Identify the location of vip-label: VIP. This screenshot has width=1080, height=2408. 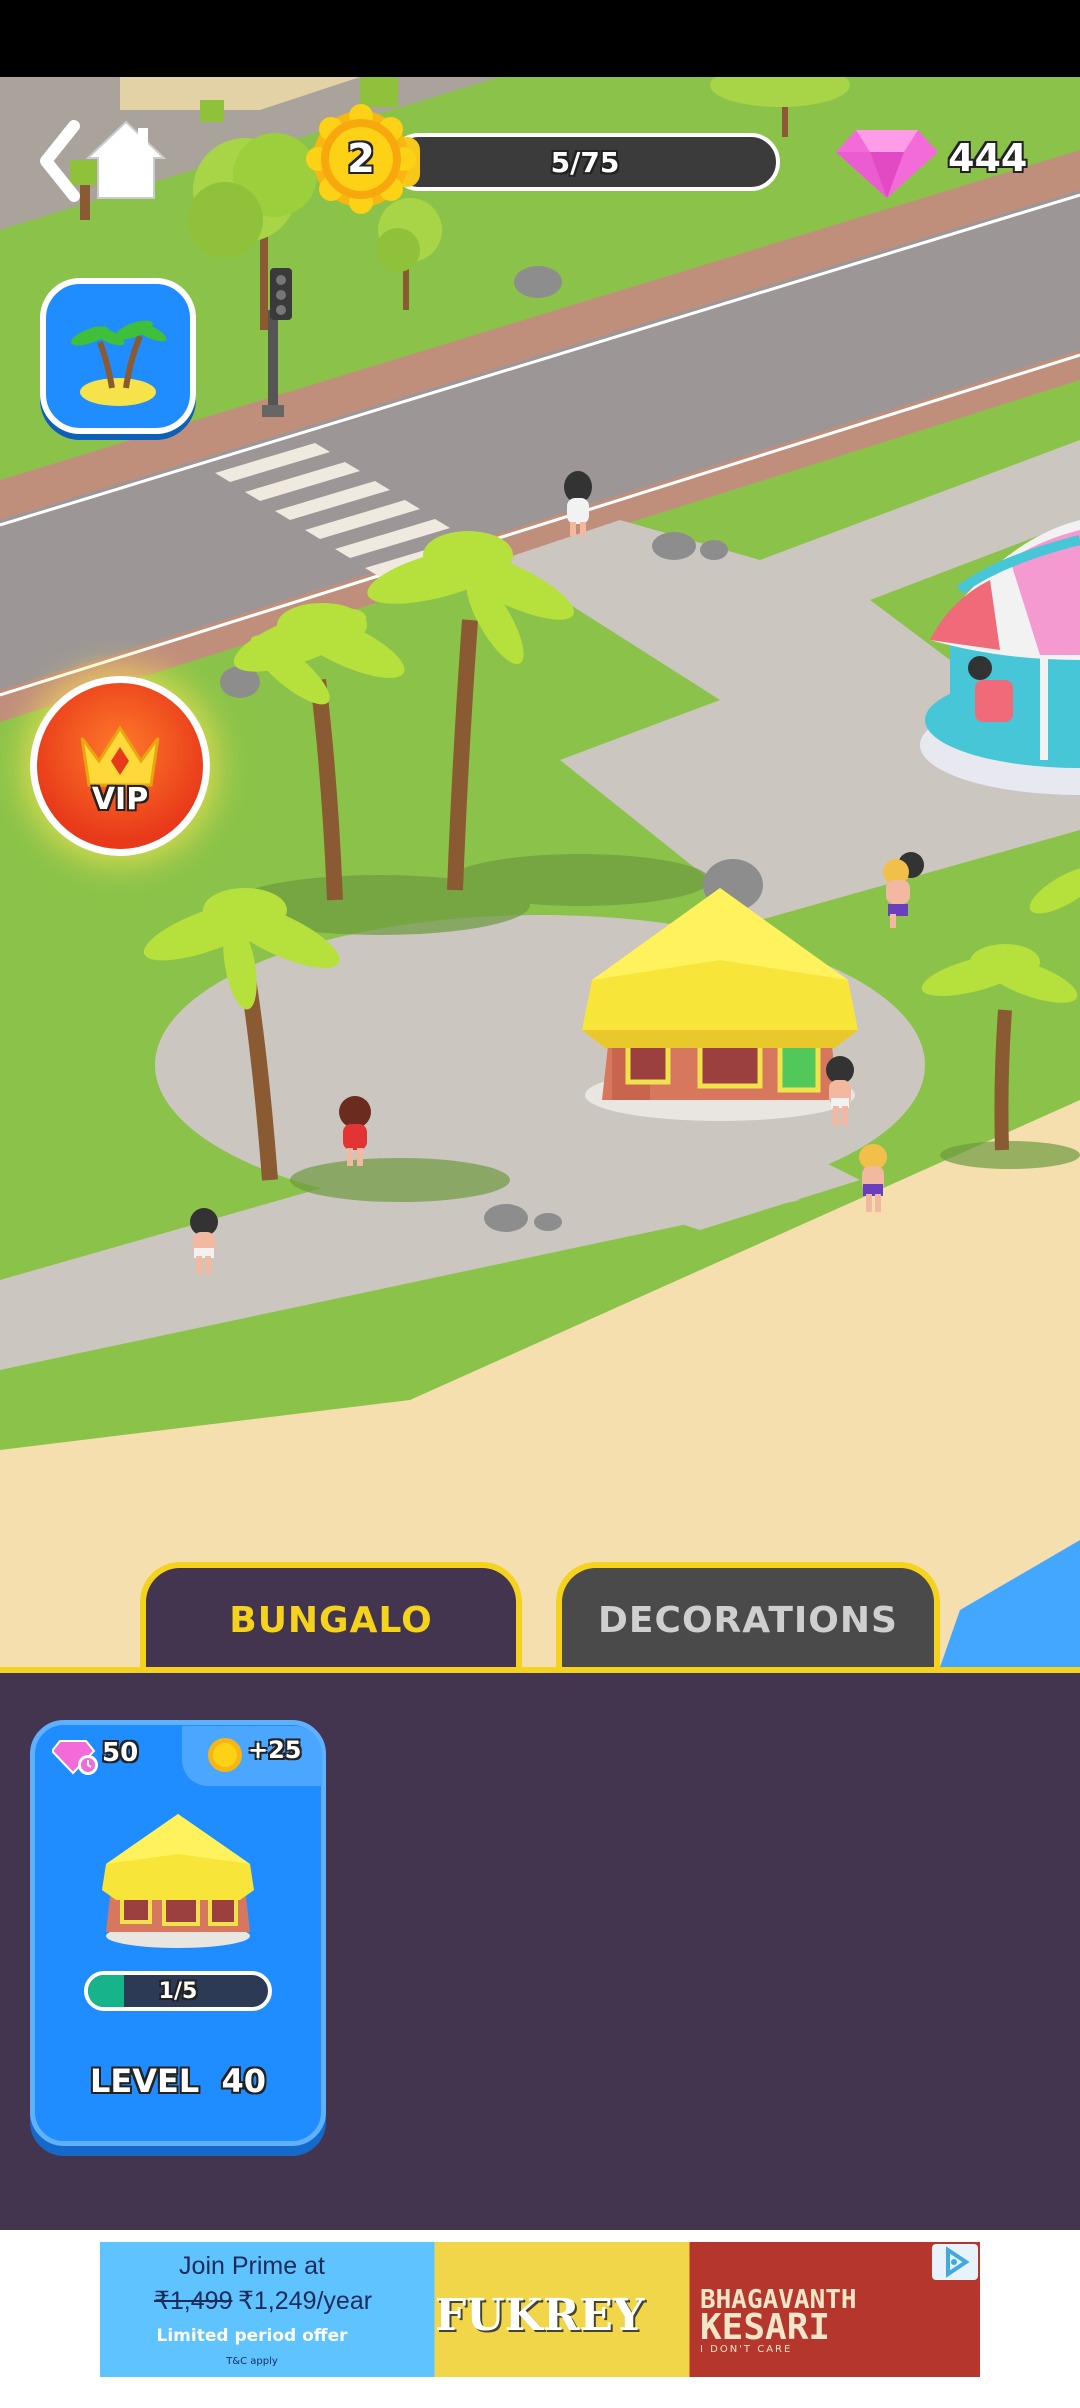
(120, 799).